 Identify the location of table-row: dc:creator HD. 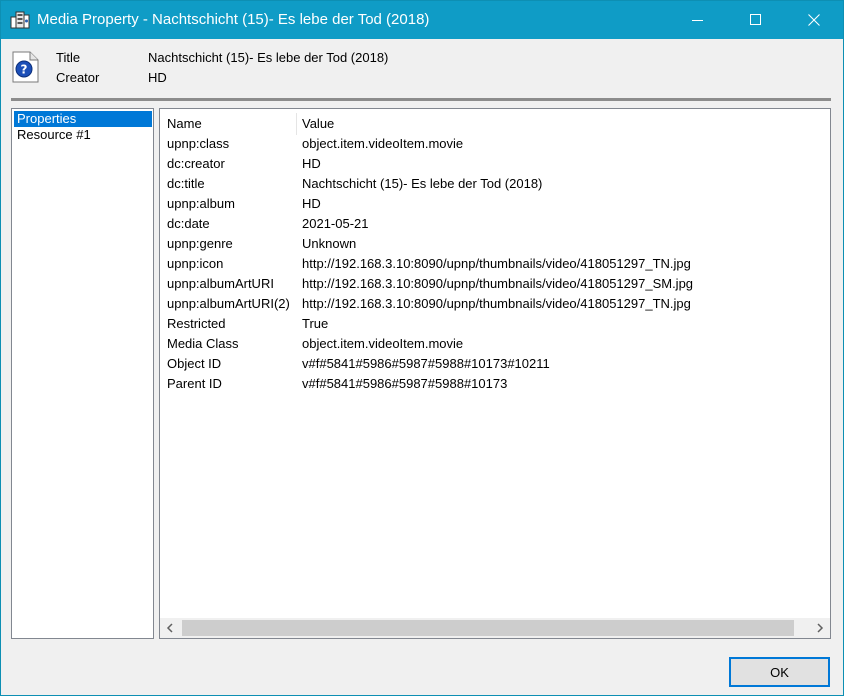
(495, 164).